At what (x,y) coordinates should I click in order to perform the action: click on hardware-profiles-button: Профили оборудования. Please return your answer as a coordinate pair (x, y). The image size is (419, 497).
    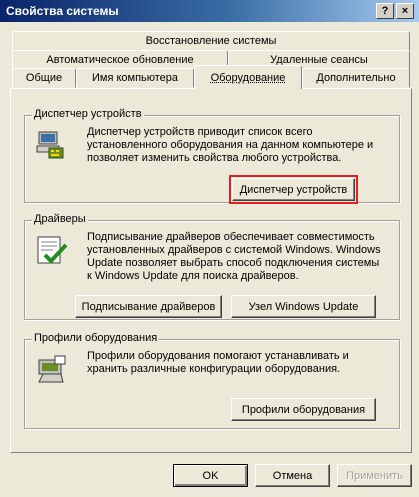
    Looking at the image, I should click on (303, 409).